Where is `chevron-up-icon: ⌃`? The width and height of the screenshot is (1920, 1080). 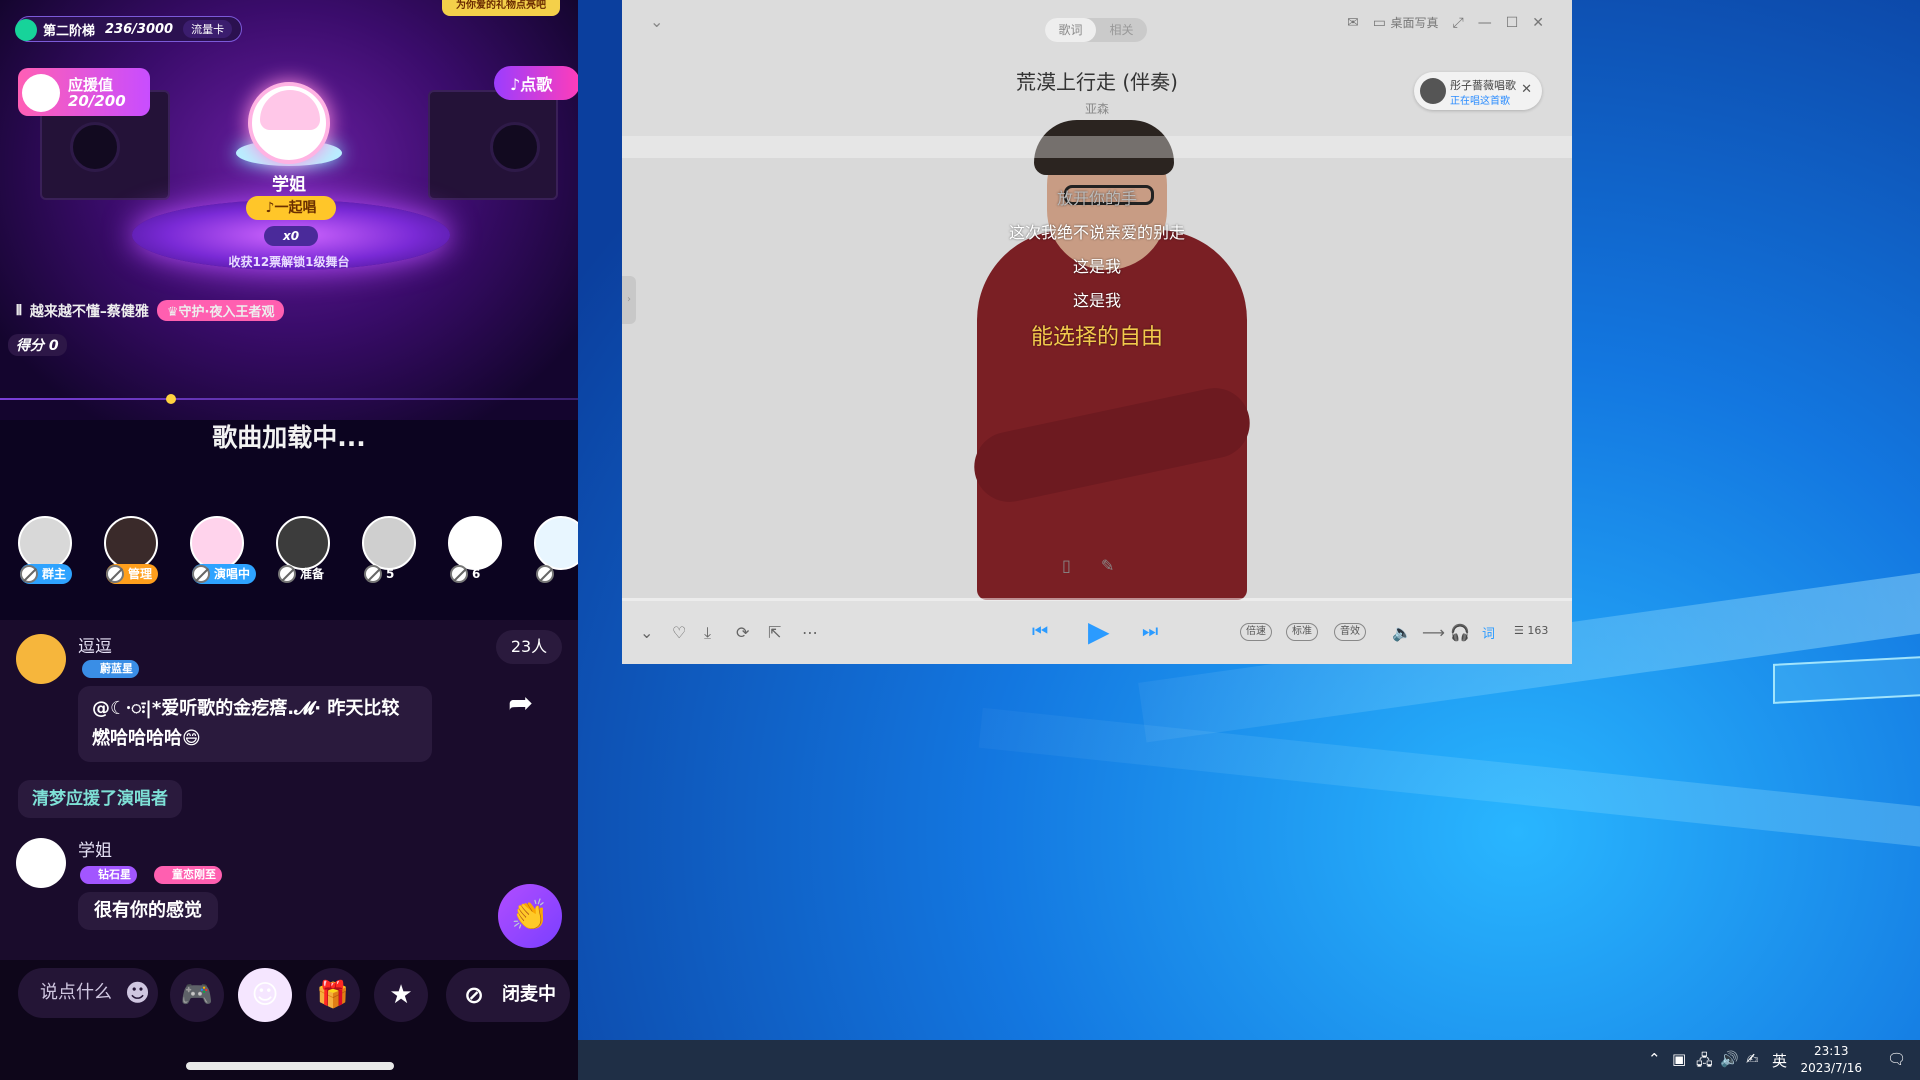
chevron-up-icon: ⌃ is located at coordinates (1654, 1059).